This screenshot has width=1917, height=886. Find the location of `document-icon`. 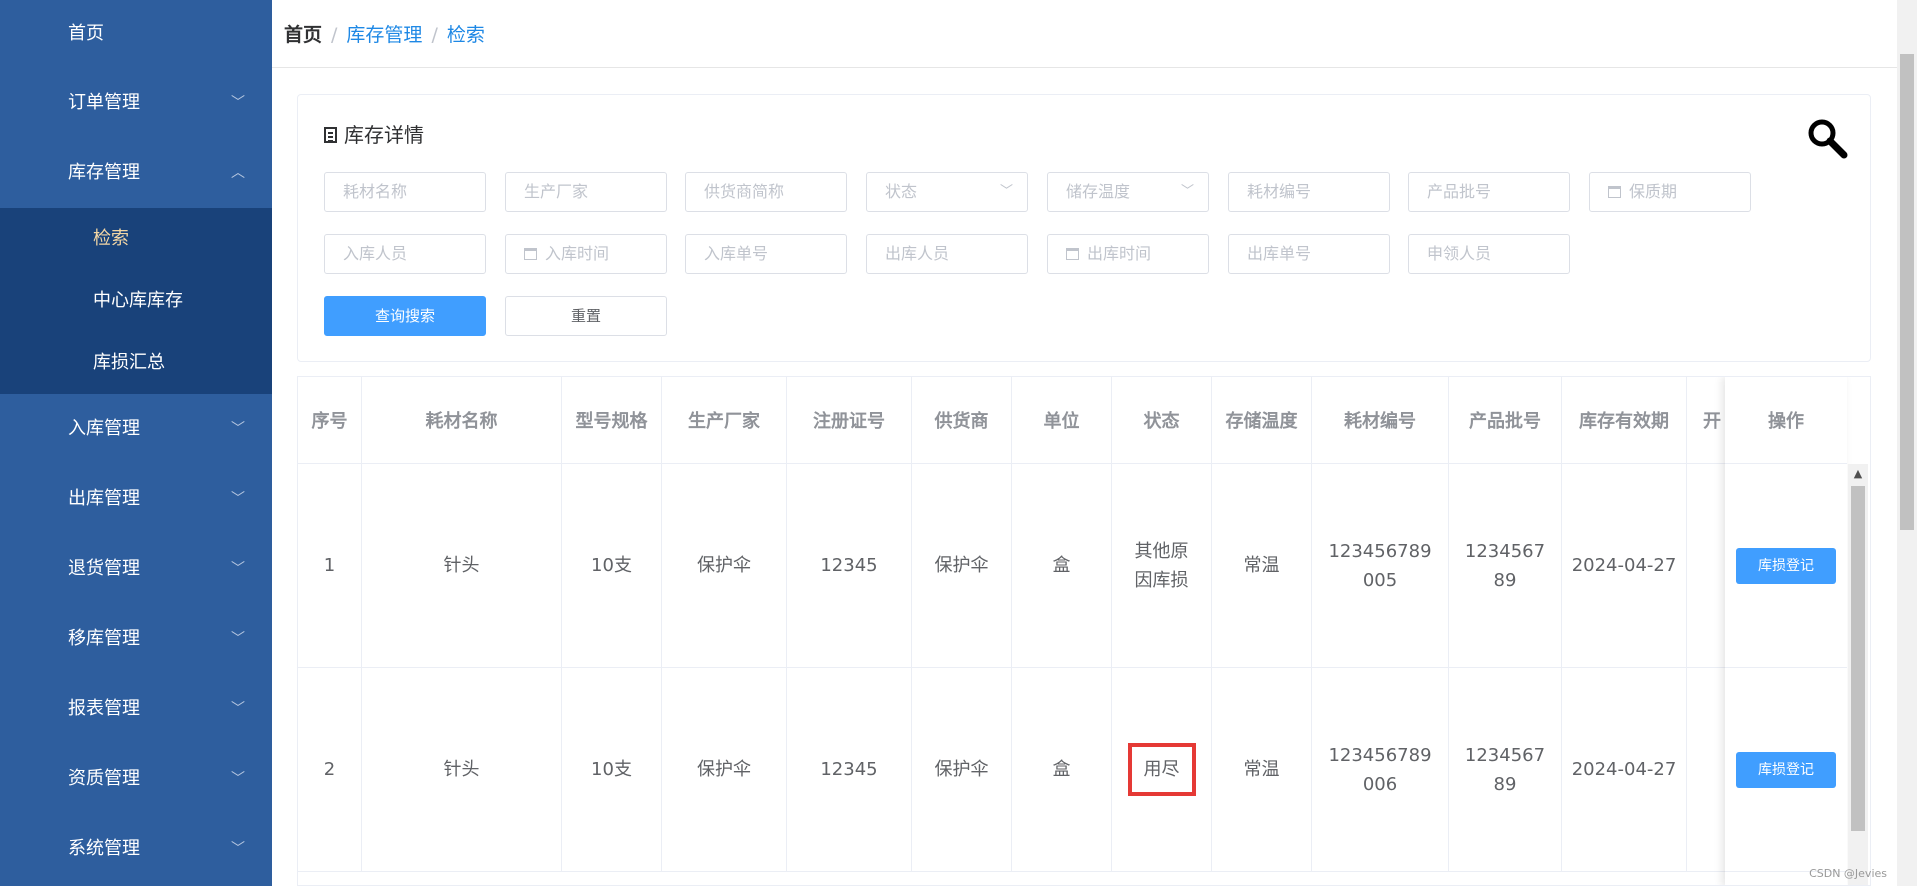

document-icon is located at coordinates (330, 135).